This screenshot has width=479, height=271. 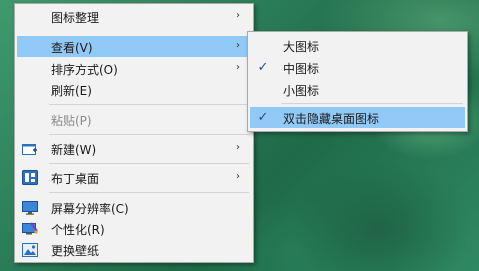 I want to click on menu-item-change-wallpaper: 更换壁纸, so click(x=134, y=249).